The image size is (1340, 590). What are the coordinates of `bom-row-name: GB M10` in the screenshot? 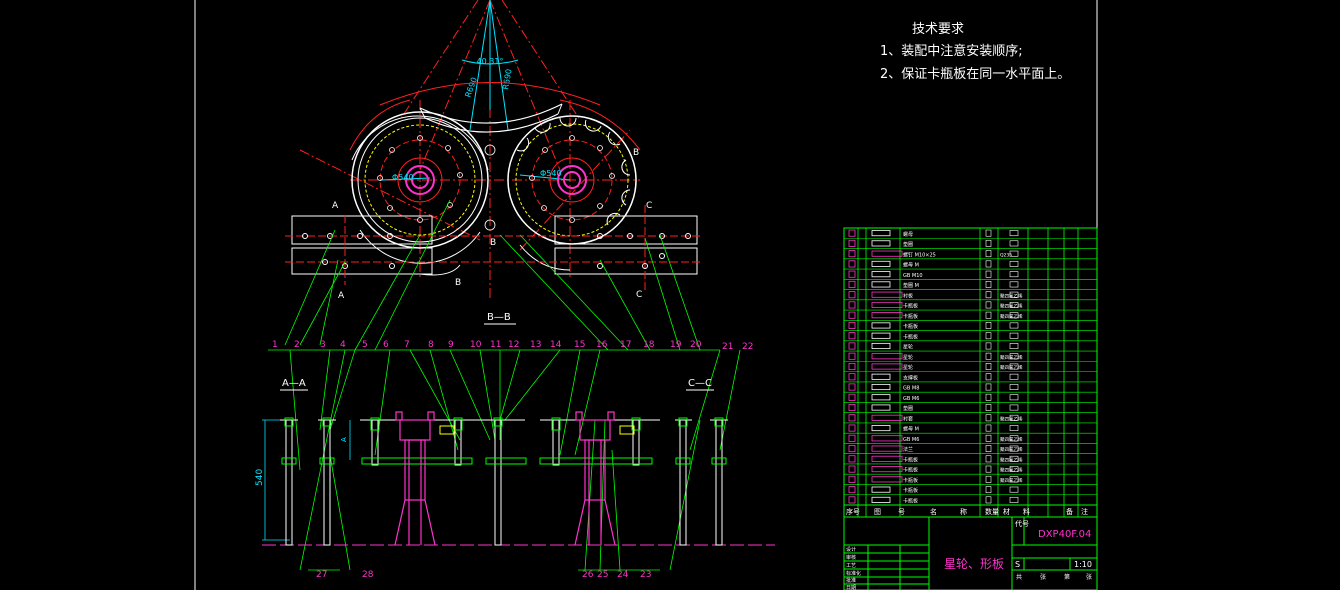 It's located at (913, 276).